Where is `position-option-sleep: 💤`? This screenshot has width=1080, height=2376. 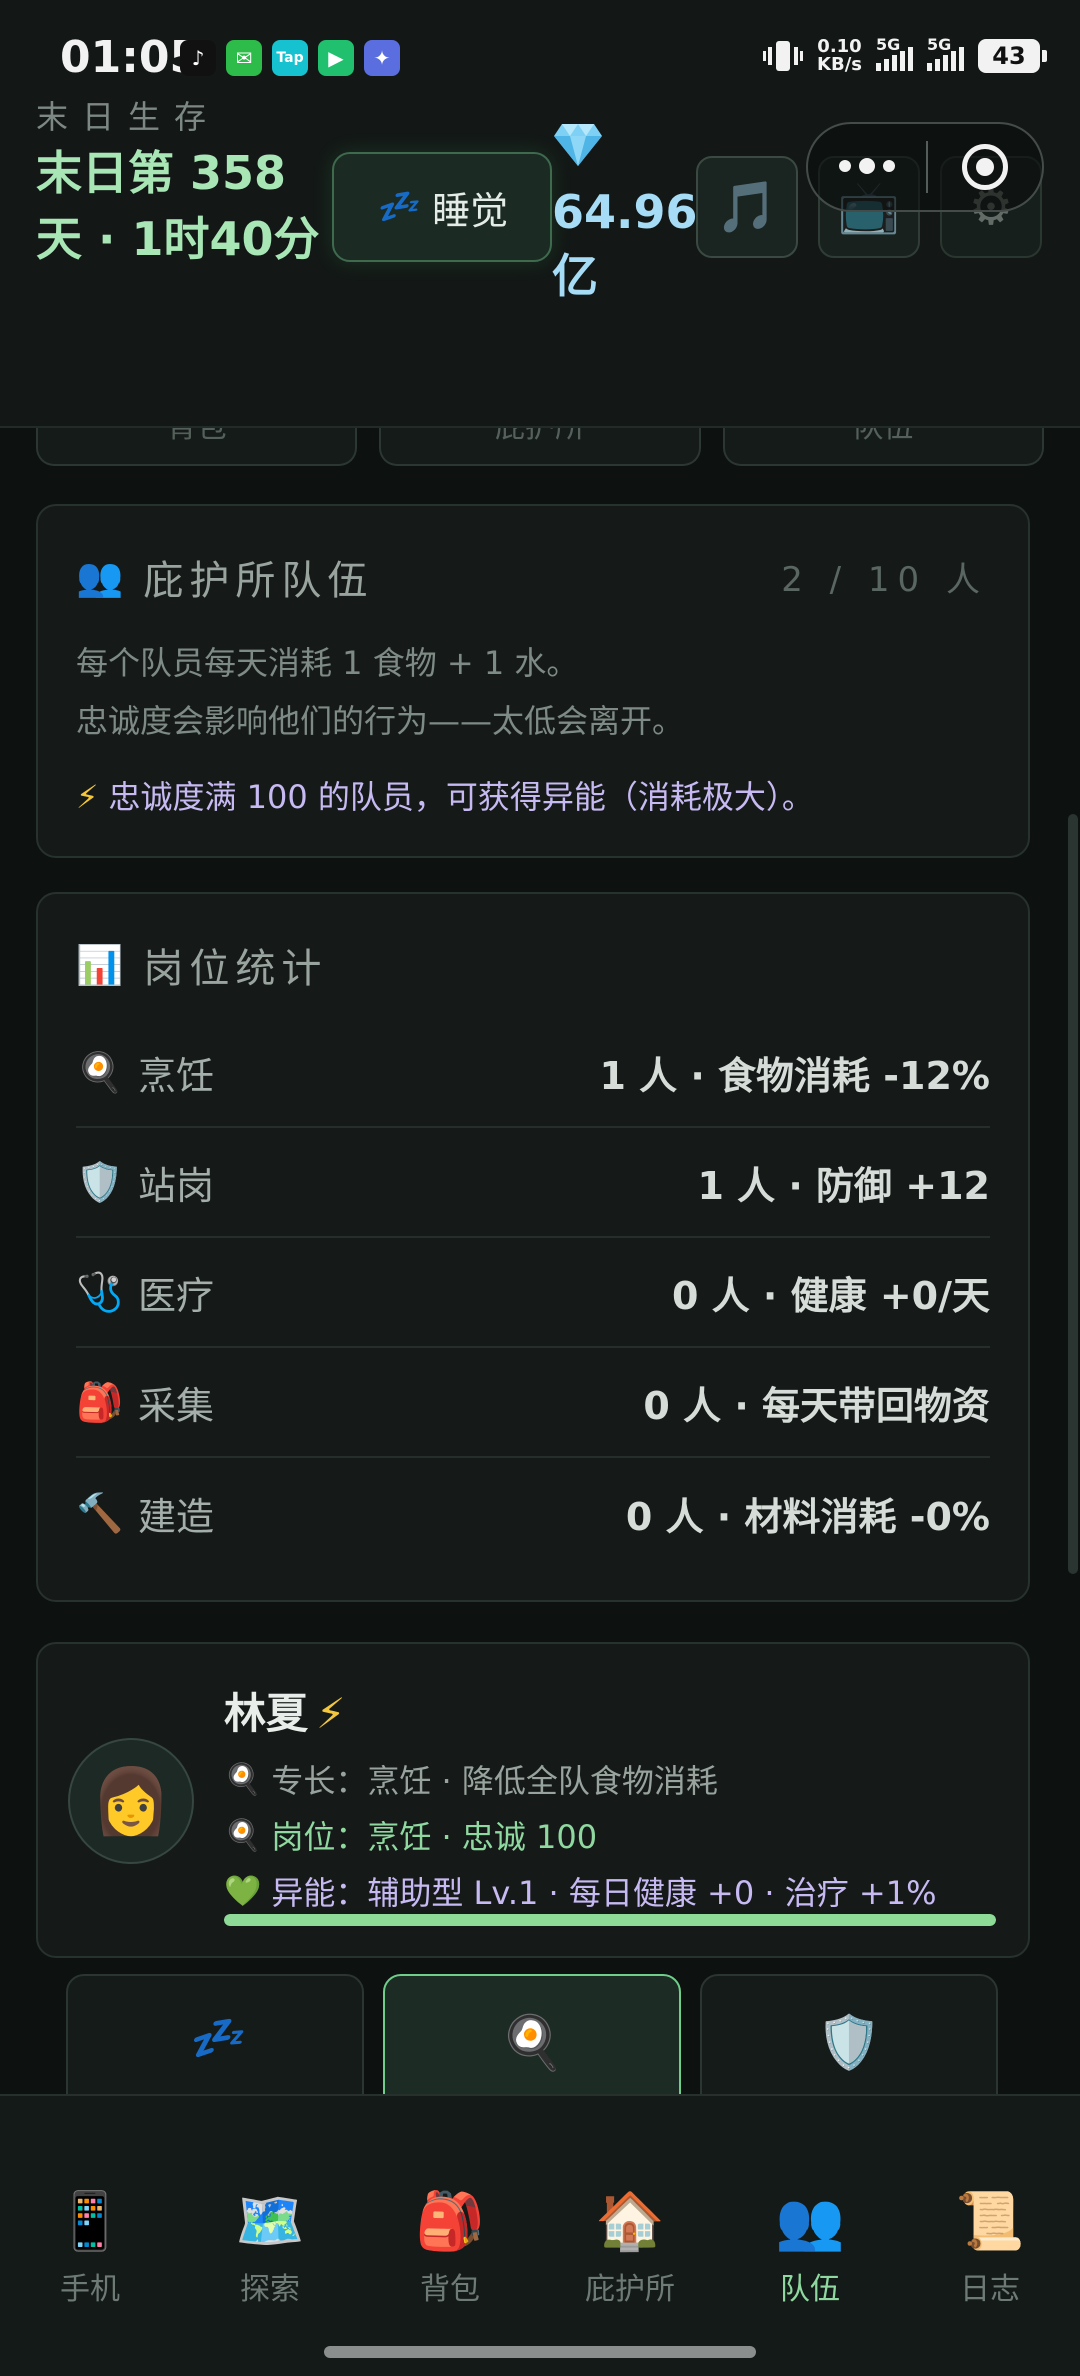 position-option-sleep: 💤 is located at coordinates (215, 2034).